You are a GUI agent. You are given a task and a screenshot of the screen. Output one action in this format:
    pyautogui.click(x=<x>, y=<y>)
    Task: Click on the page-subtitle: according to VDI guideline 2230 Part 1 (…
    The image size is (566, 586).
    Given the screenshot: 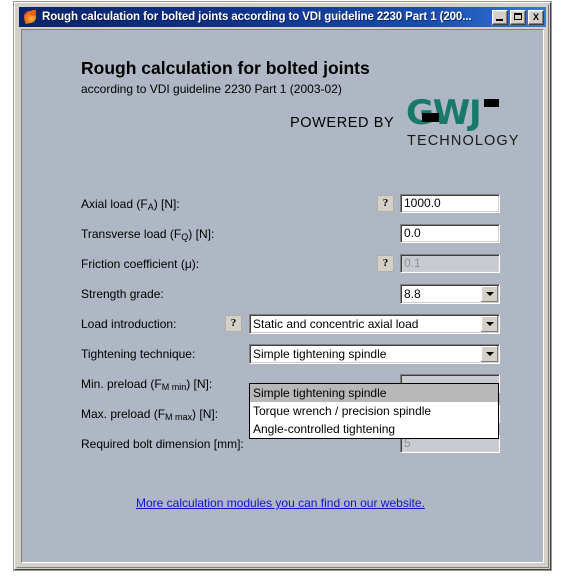 What is the action you would take?
    pyautogui.click(x=211, y=89)
    